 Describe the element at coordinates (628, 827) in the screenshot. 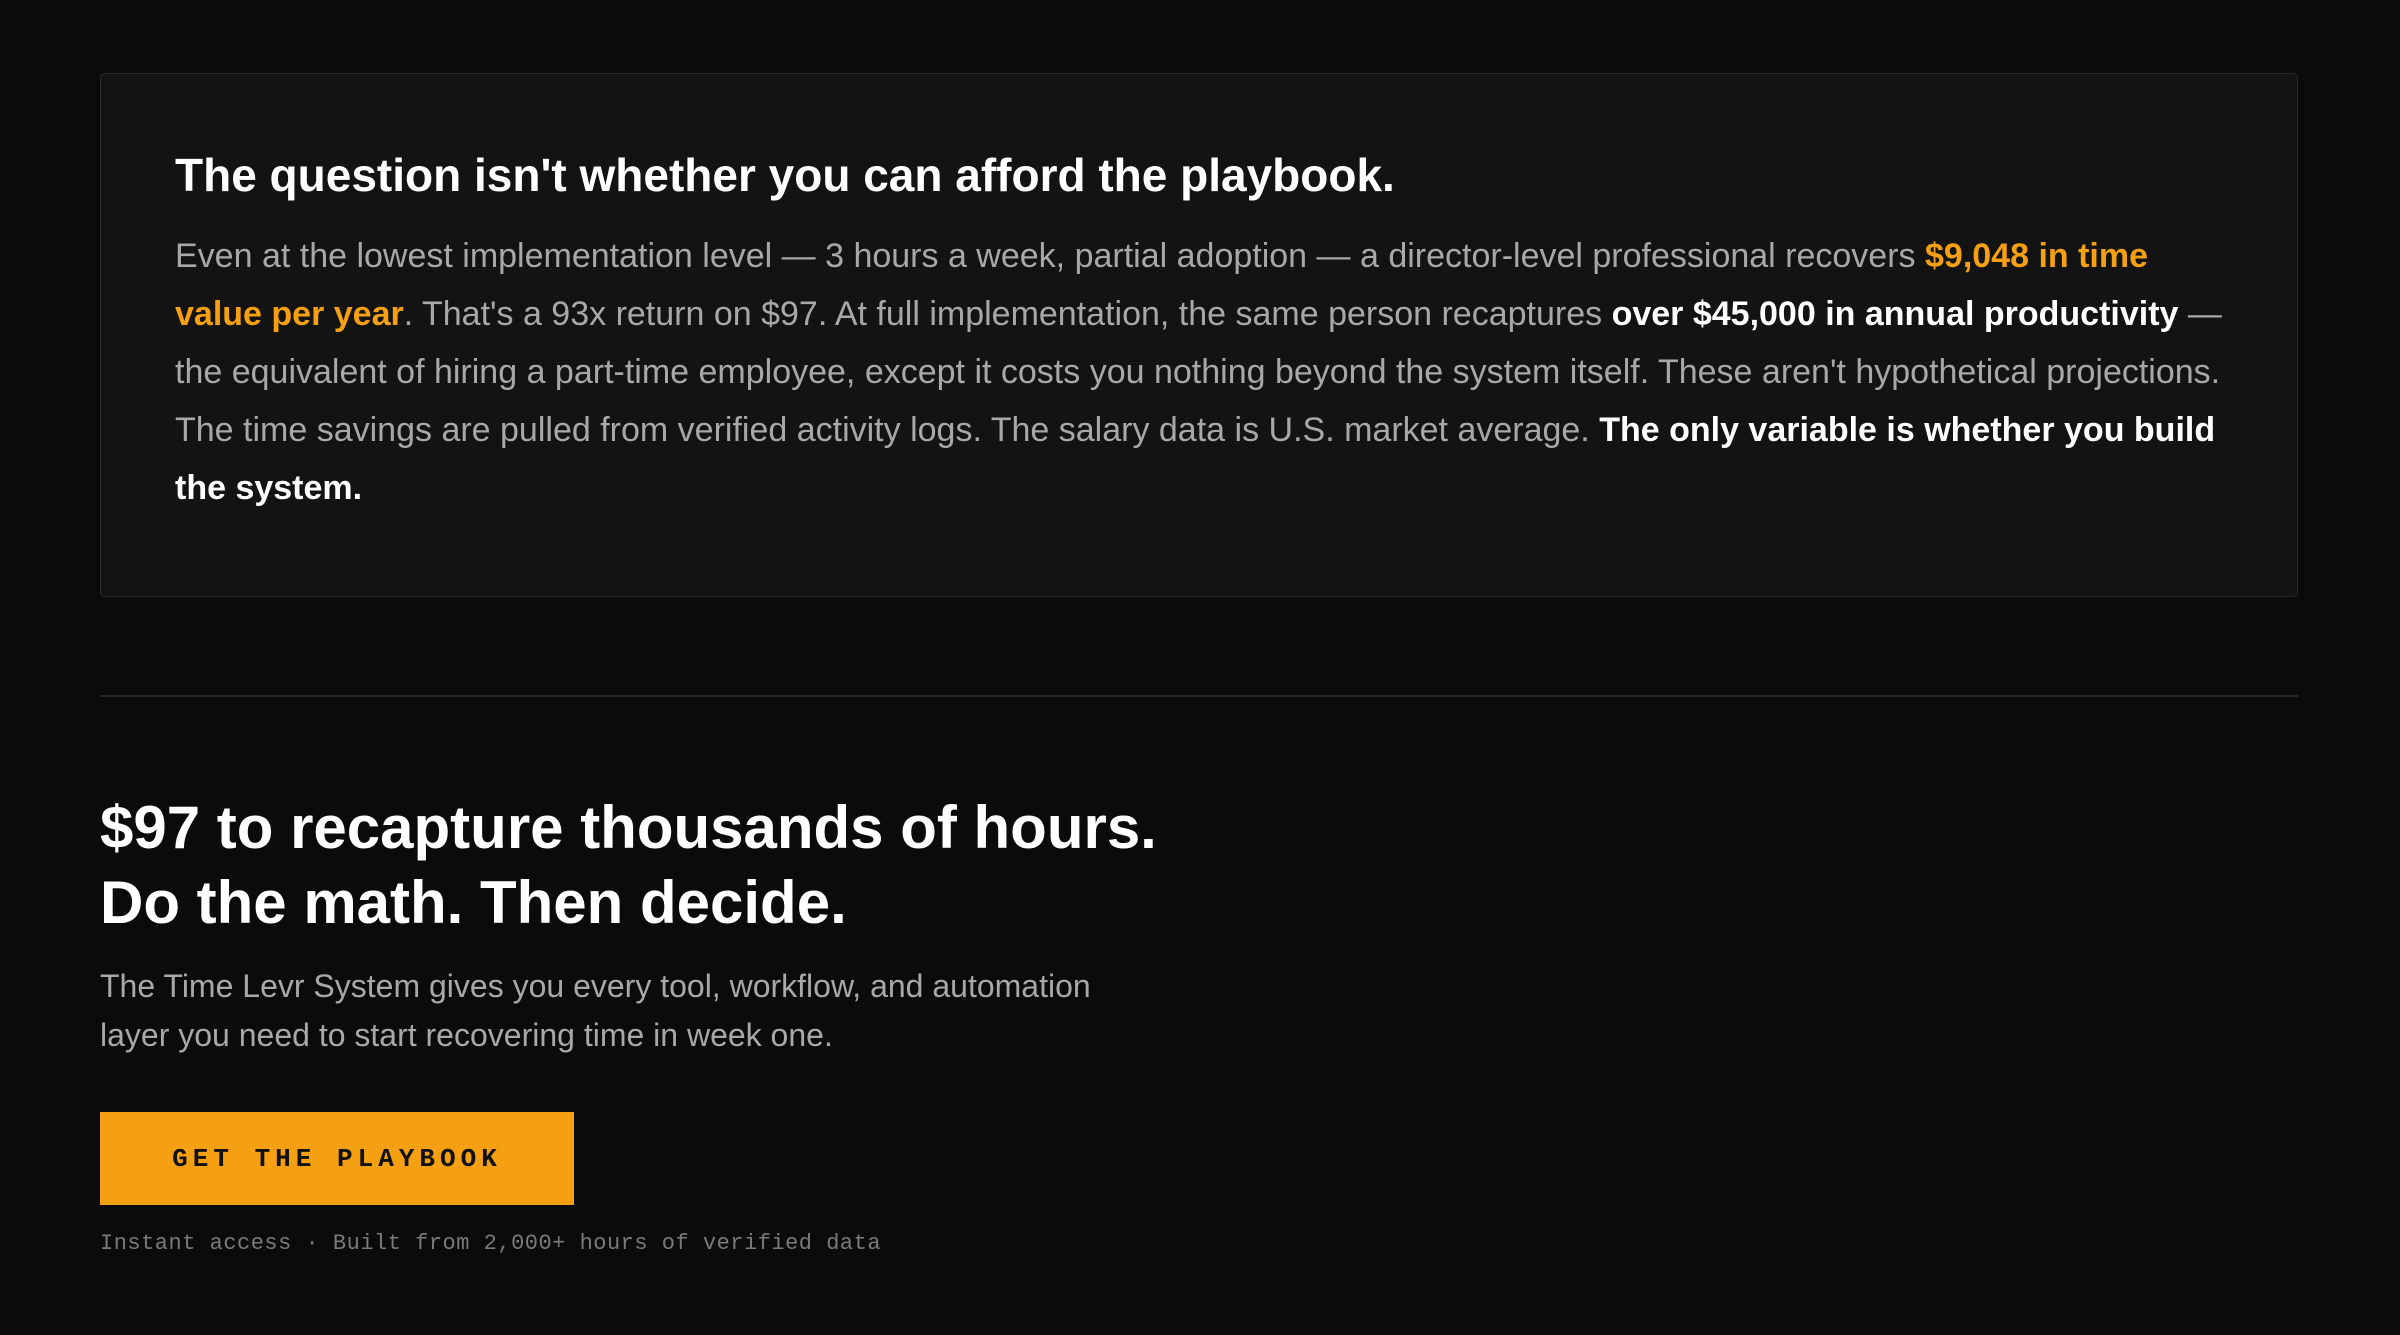

I see `cta-headline-line-1: $97 to recapture thousands of hours.` at that location.